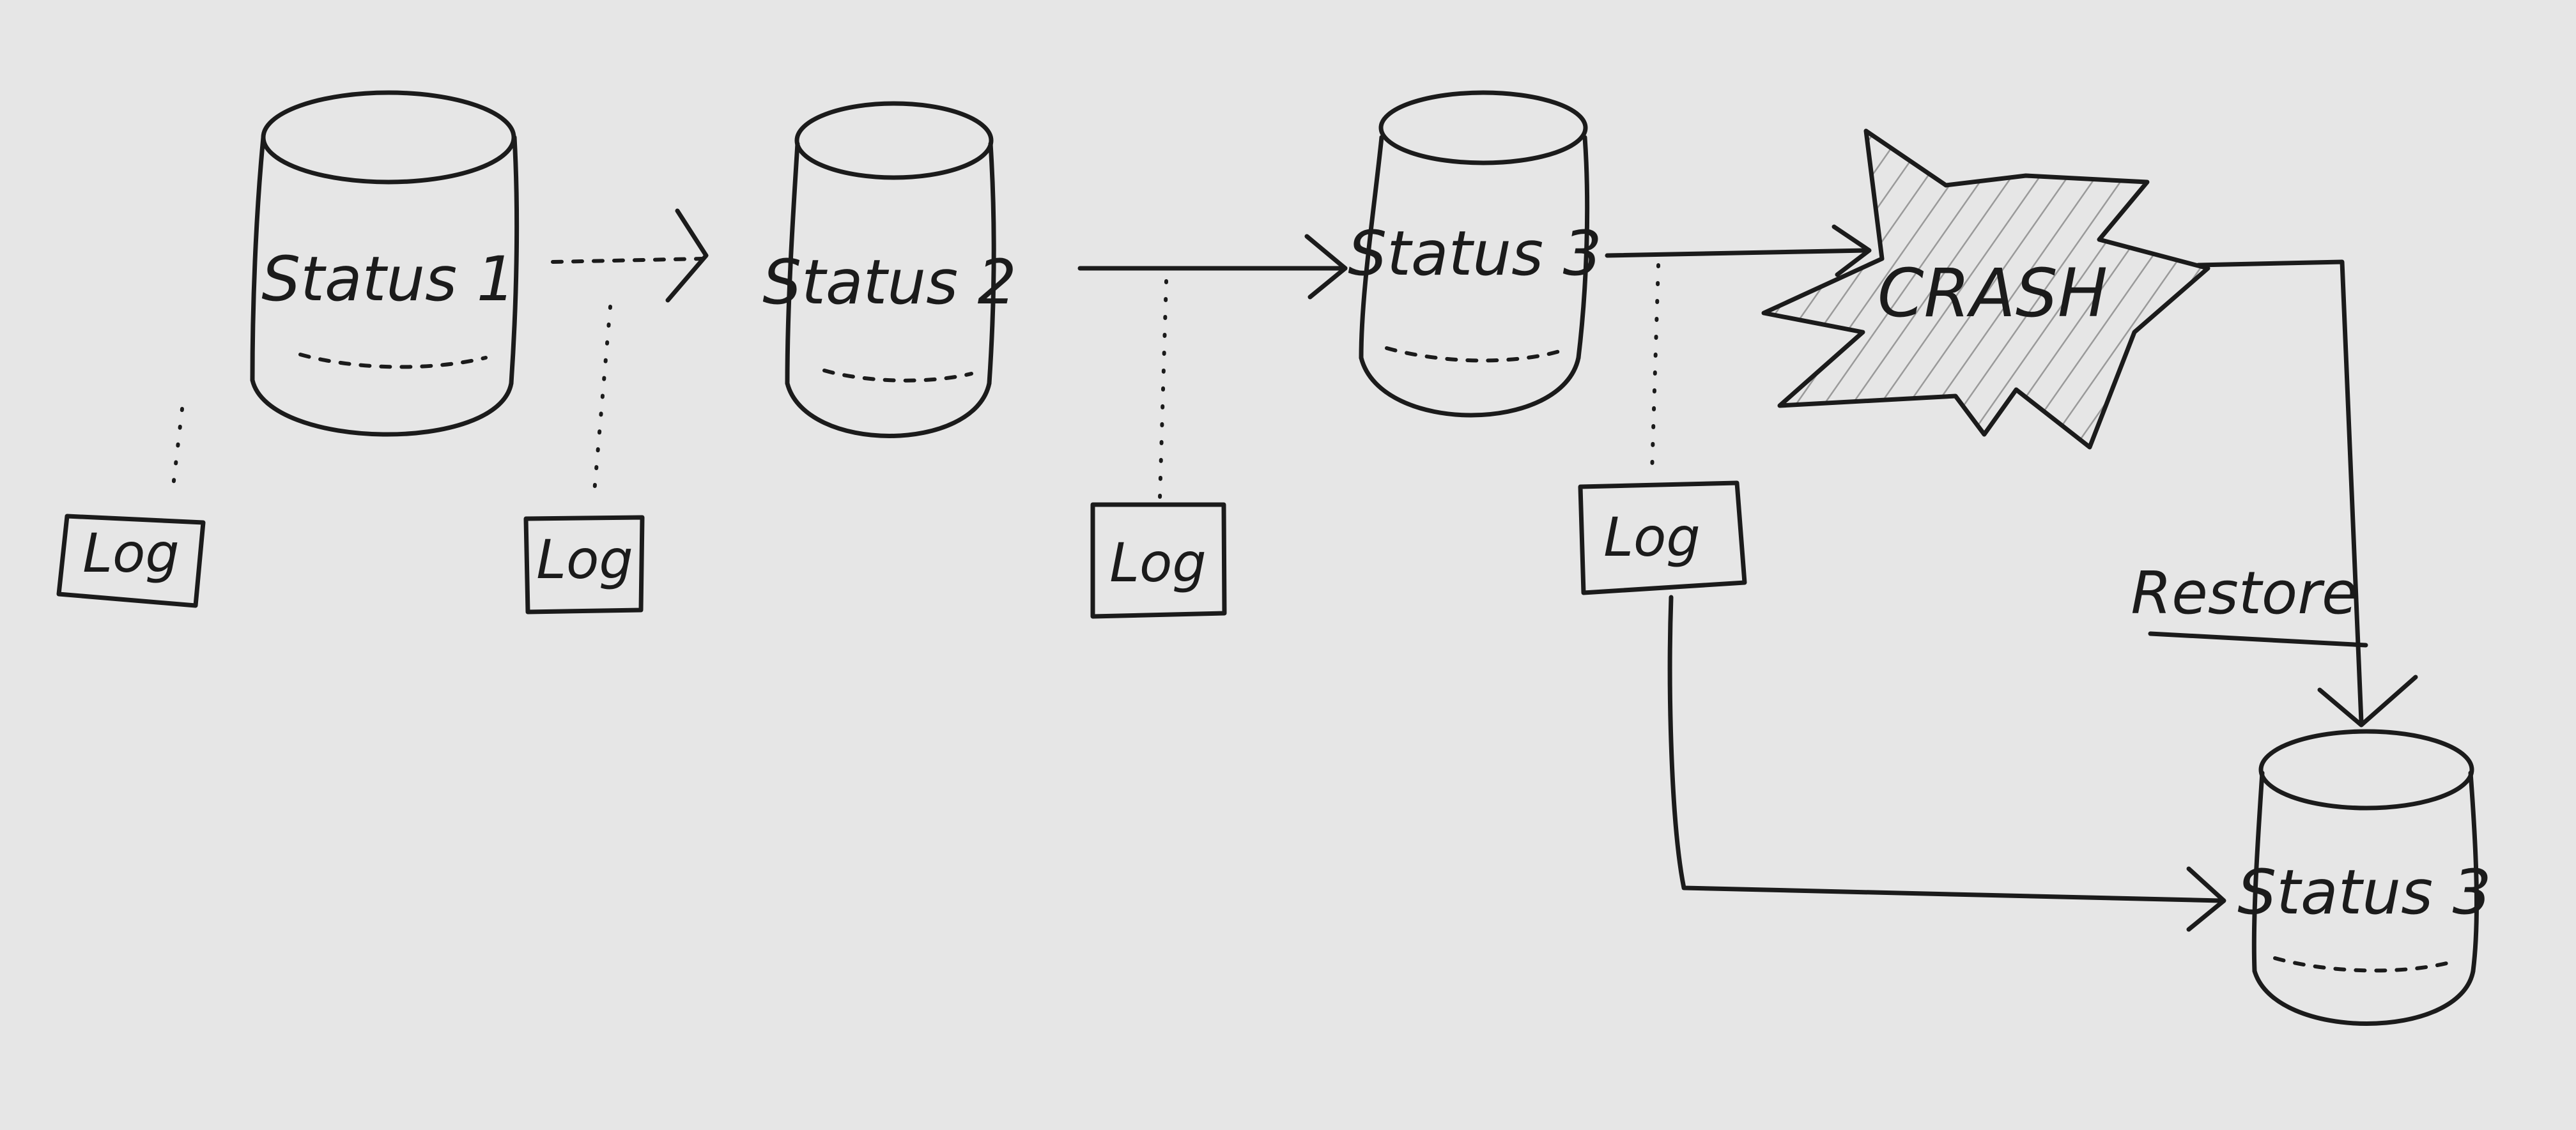  Describe the element at coordinates (630, 255) in the screenshot. I see `arrow-status1-to-status2` at that location.